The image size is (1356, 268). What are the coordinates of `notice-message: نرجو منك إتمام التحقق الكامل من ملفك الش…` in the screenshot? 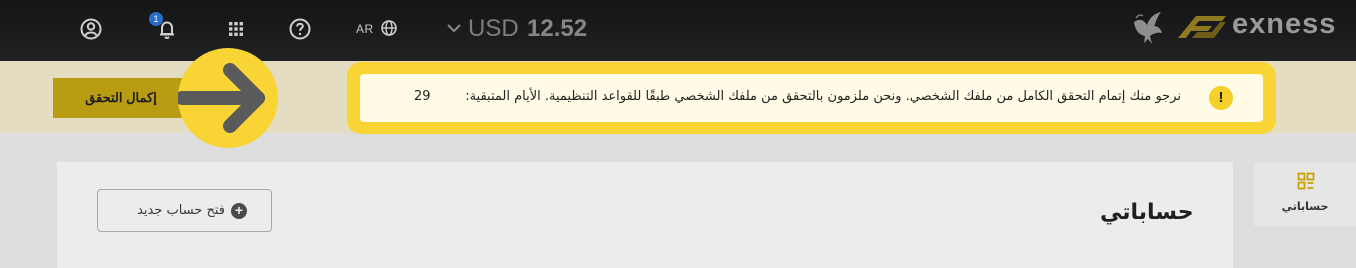 It's located at (823, 96).